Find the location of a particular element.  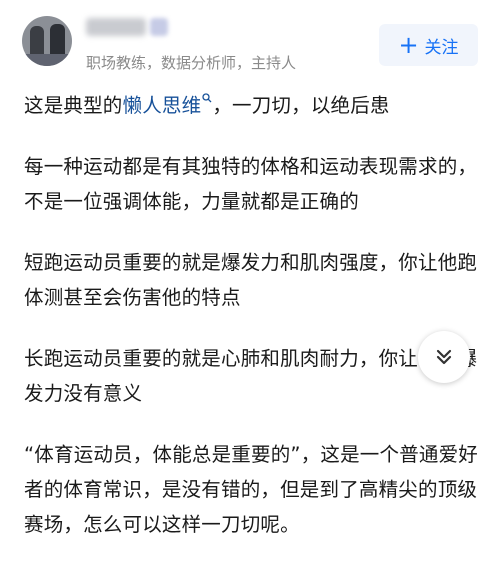

author-headline: 职场教练，数据分析师，主持人 is located at coordinates (191, 63).